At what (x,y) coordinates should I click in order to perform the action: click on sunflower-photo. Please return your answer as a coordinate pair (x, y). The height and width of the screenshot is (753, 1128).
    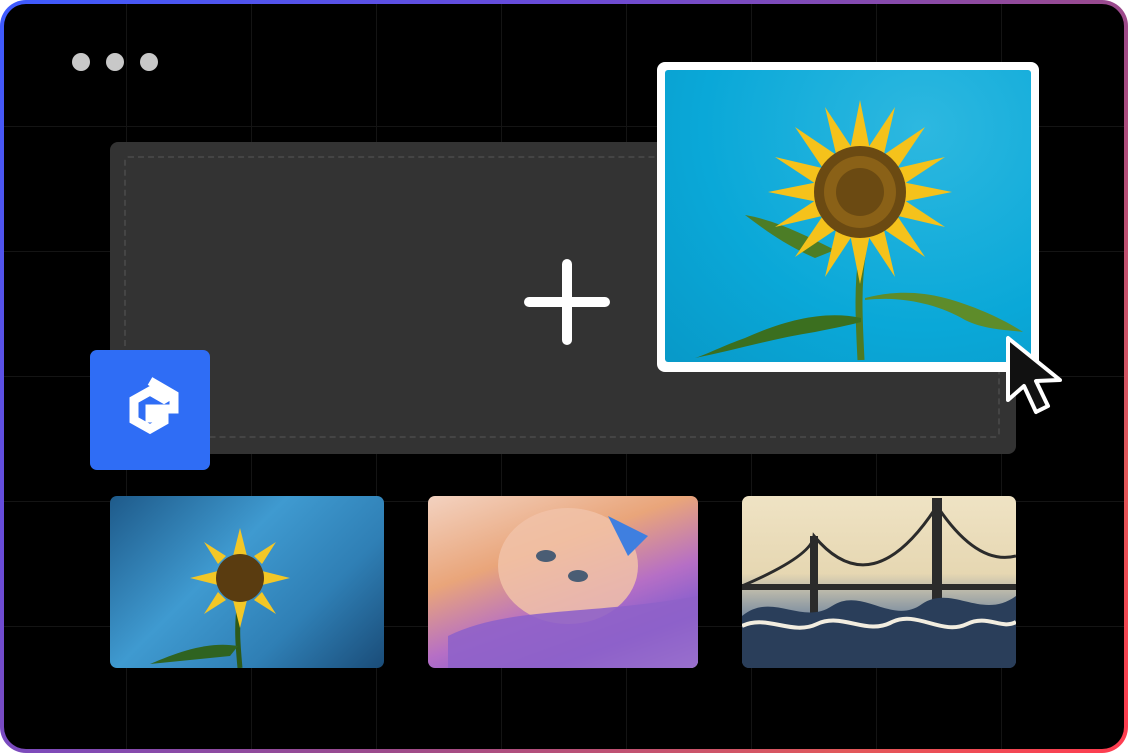
    Looking at the image, I should click on (848, 216).